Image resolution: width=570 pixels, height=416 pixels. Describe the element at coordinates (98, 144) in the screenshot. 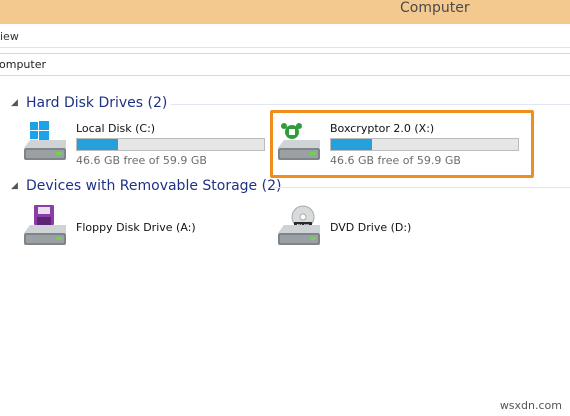

I see `storage-usage-fill` at that location.